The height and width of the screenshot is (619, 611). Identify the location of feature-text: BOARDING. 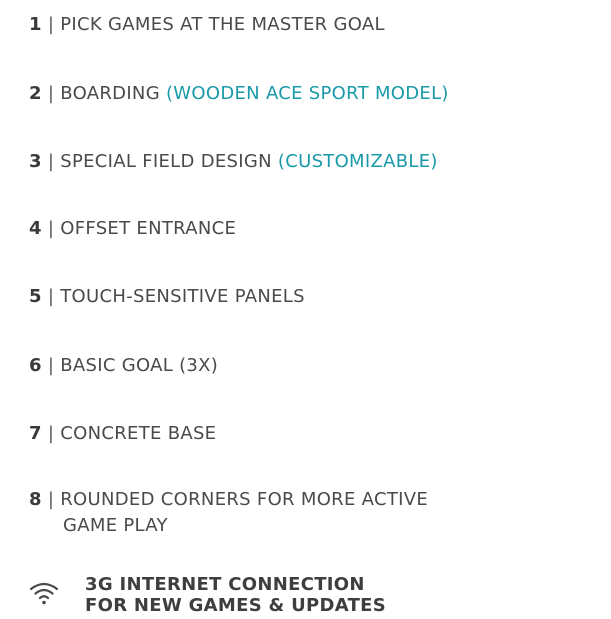
(113, 93).